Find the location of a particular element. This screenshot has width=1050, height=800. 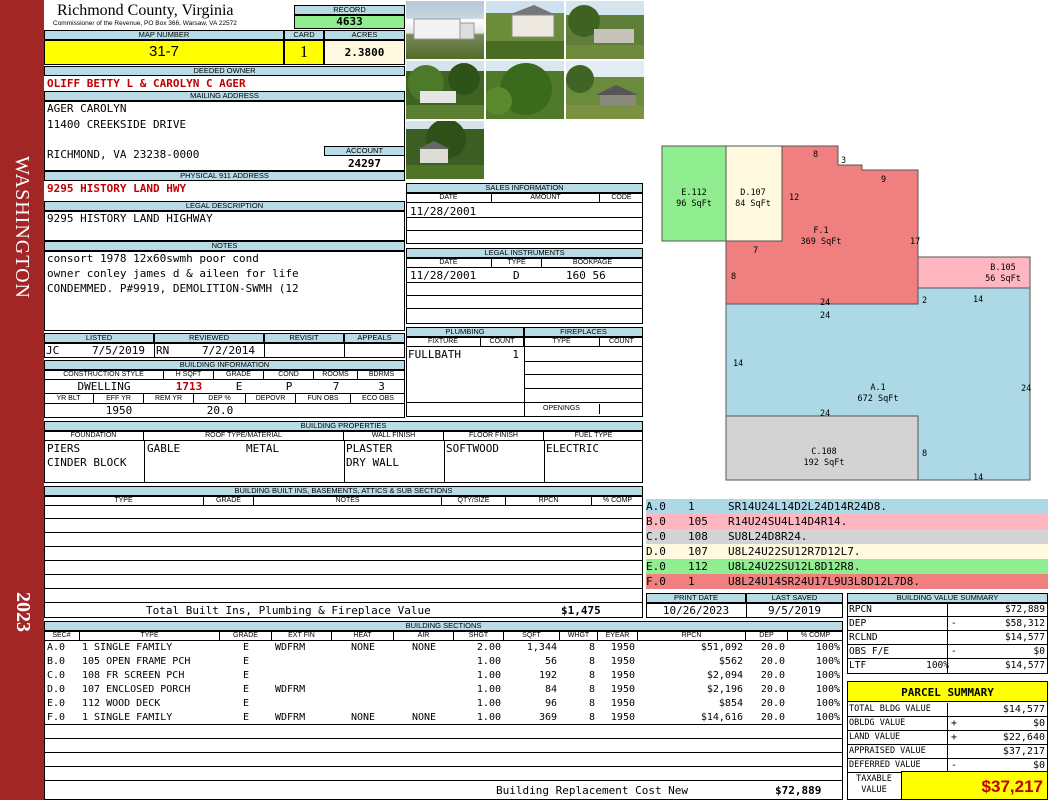

parcel-summary-row: LAND VALUE + $22,640 is located at coordinates (947, 738).